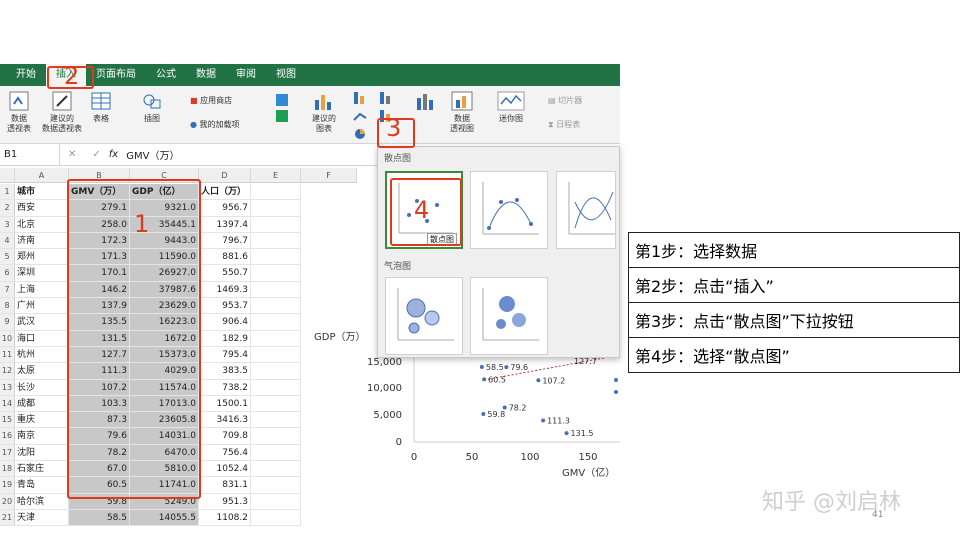  I want to click on cell: 383.5, so click(225, 371).